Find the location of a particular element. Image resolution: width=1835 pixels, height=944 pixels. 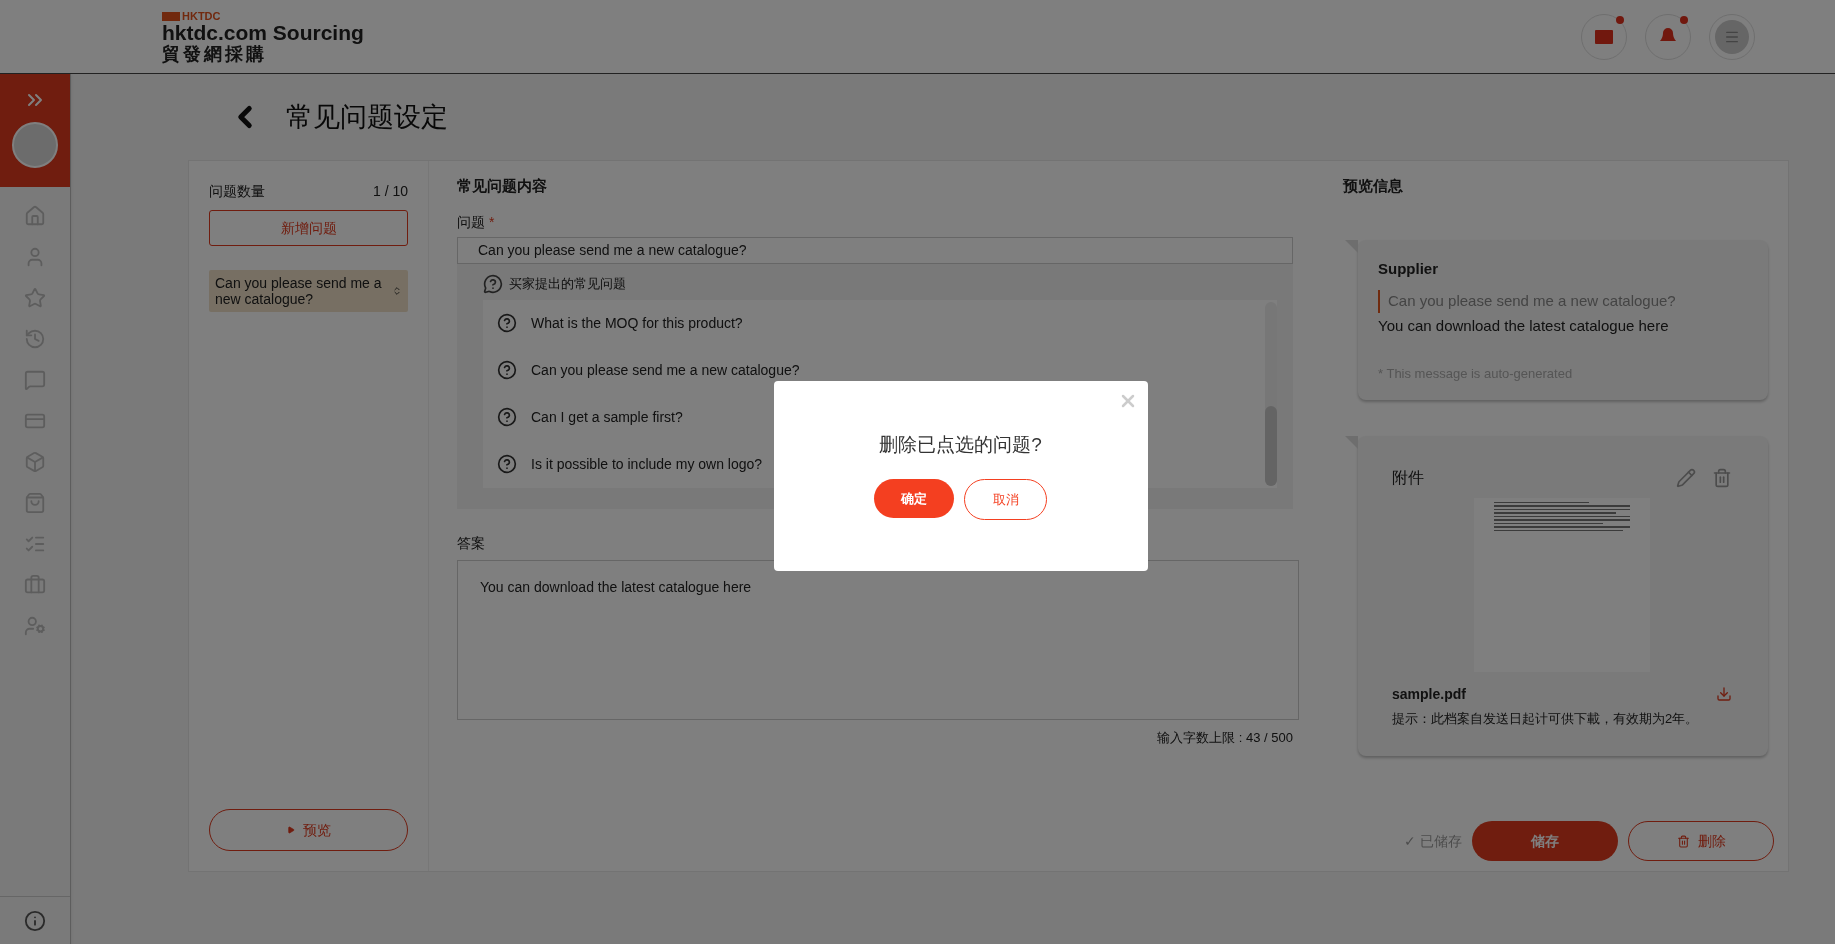

suggestions-title: 买家提出的常见问题 is located at coordinates (567, 283).